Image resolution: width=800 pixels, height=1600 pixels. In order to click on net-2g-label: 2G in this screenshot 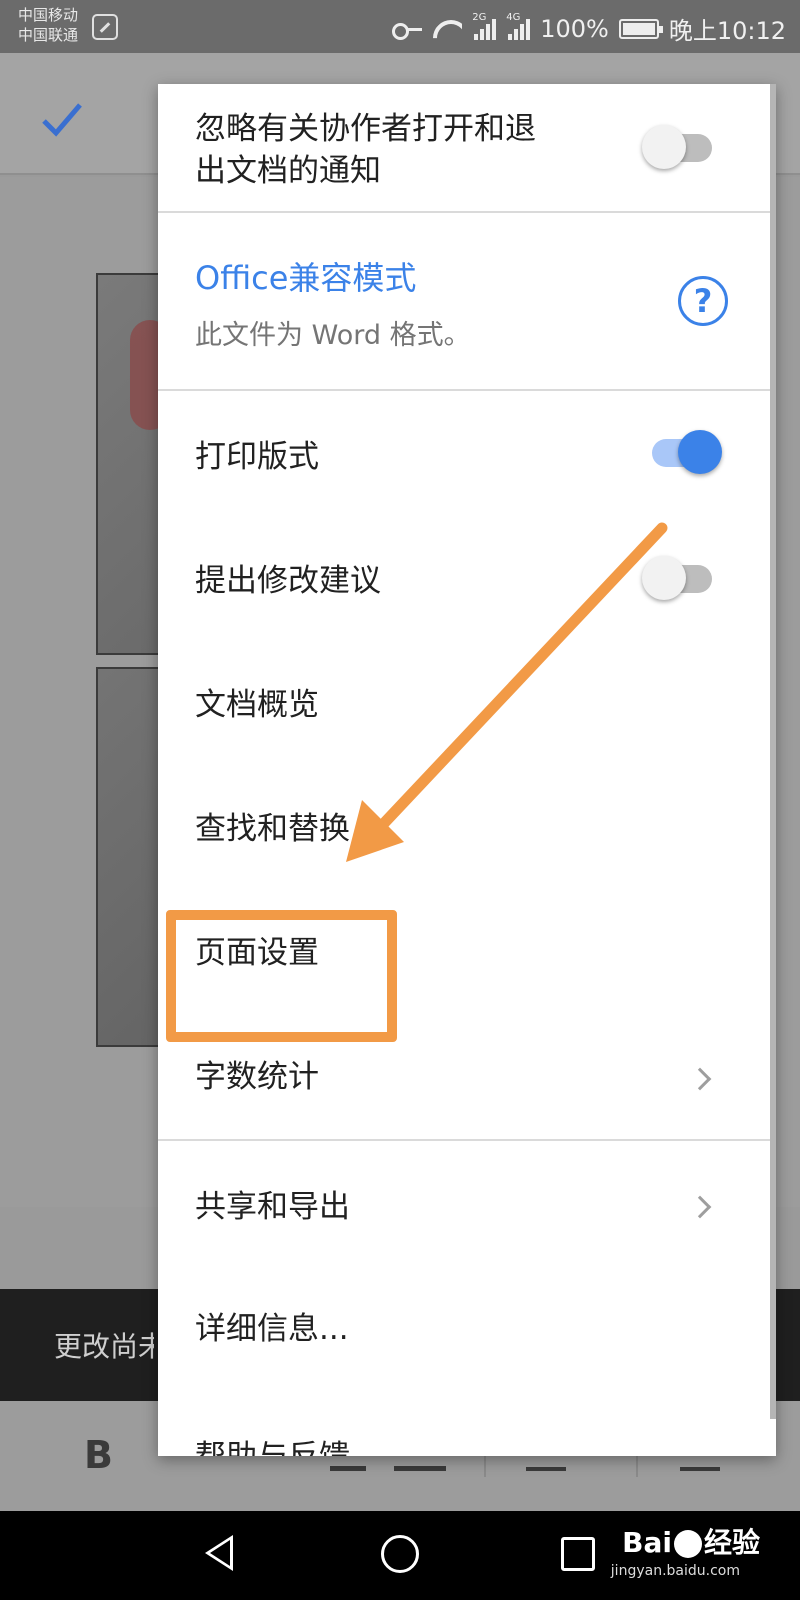, I will do `click(479, 17)`.